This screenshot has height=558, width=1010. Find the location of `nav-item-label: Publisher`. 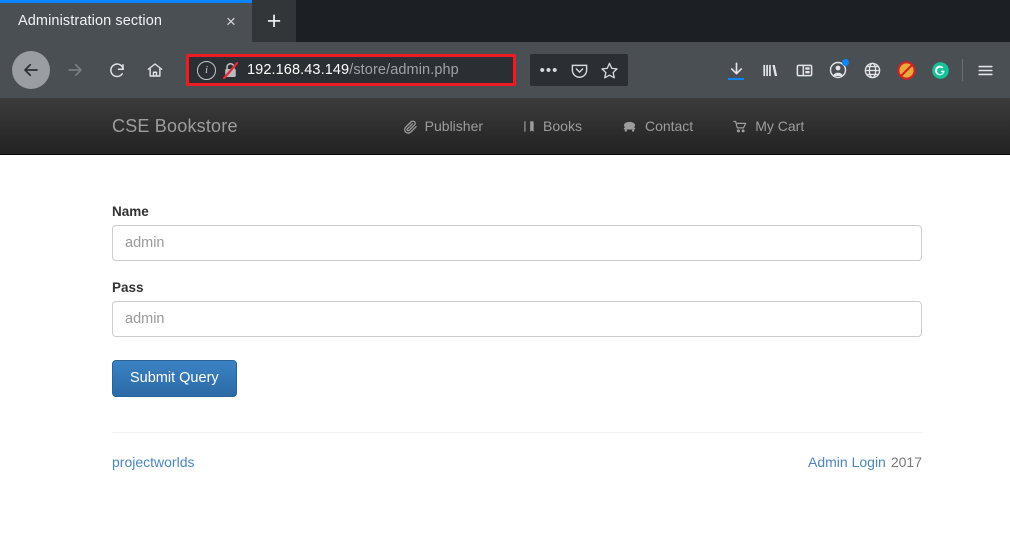

nav-item-label: Publisher is located at coordinates (454, 126).